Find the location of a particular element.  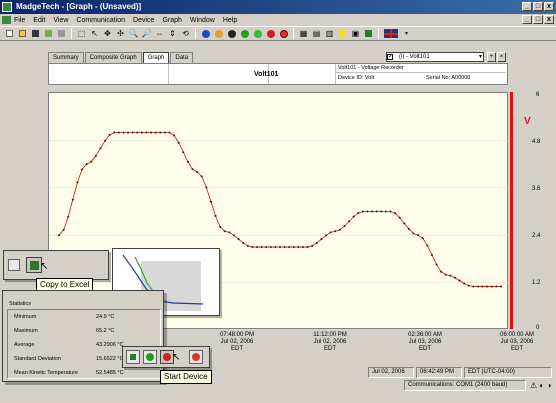

maximize-button: □ is located at coordinates (538, 6).